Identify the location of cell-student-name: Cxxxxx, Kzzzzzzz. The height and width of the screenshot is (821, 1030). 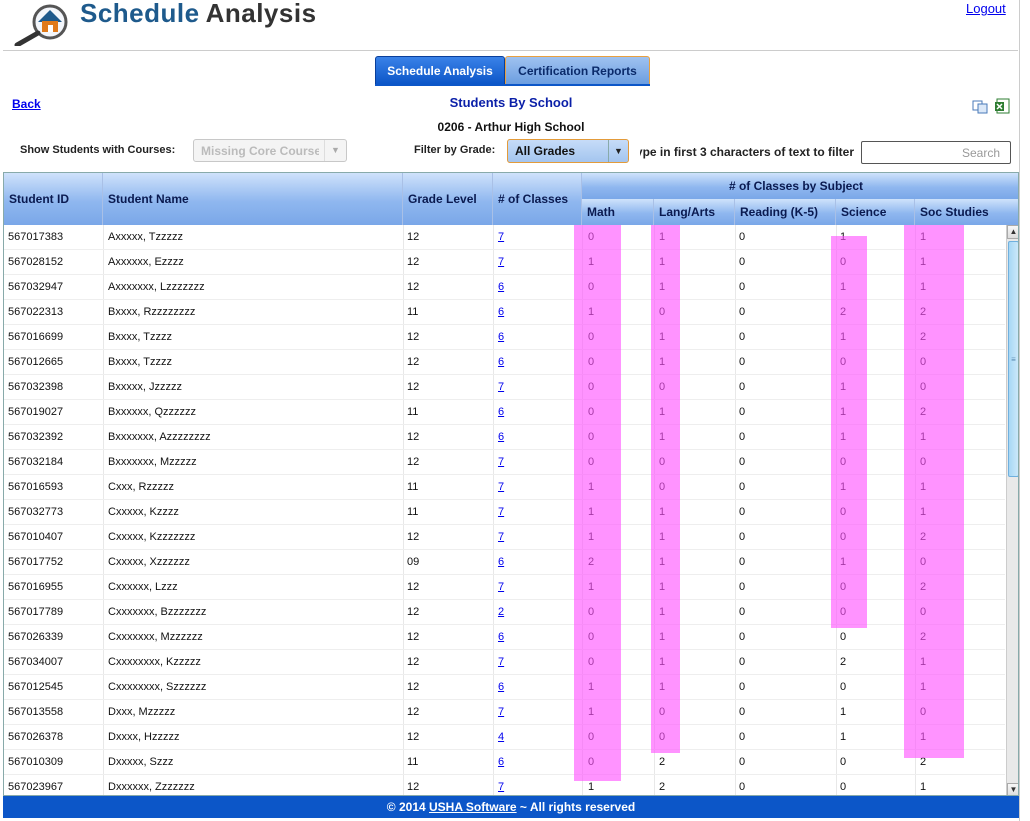
(152, 537).